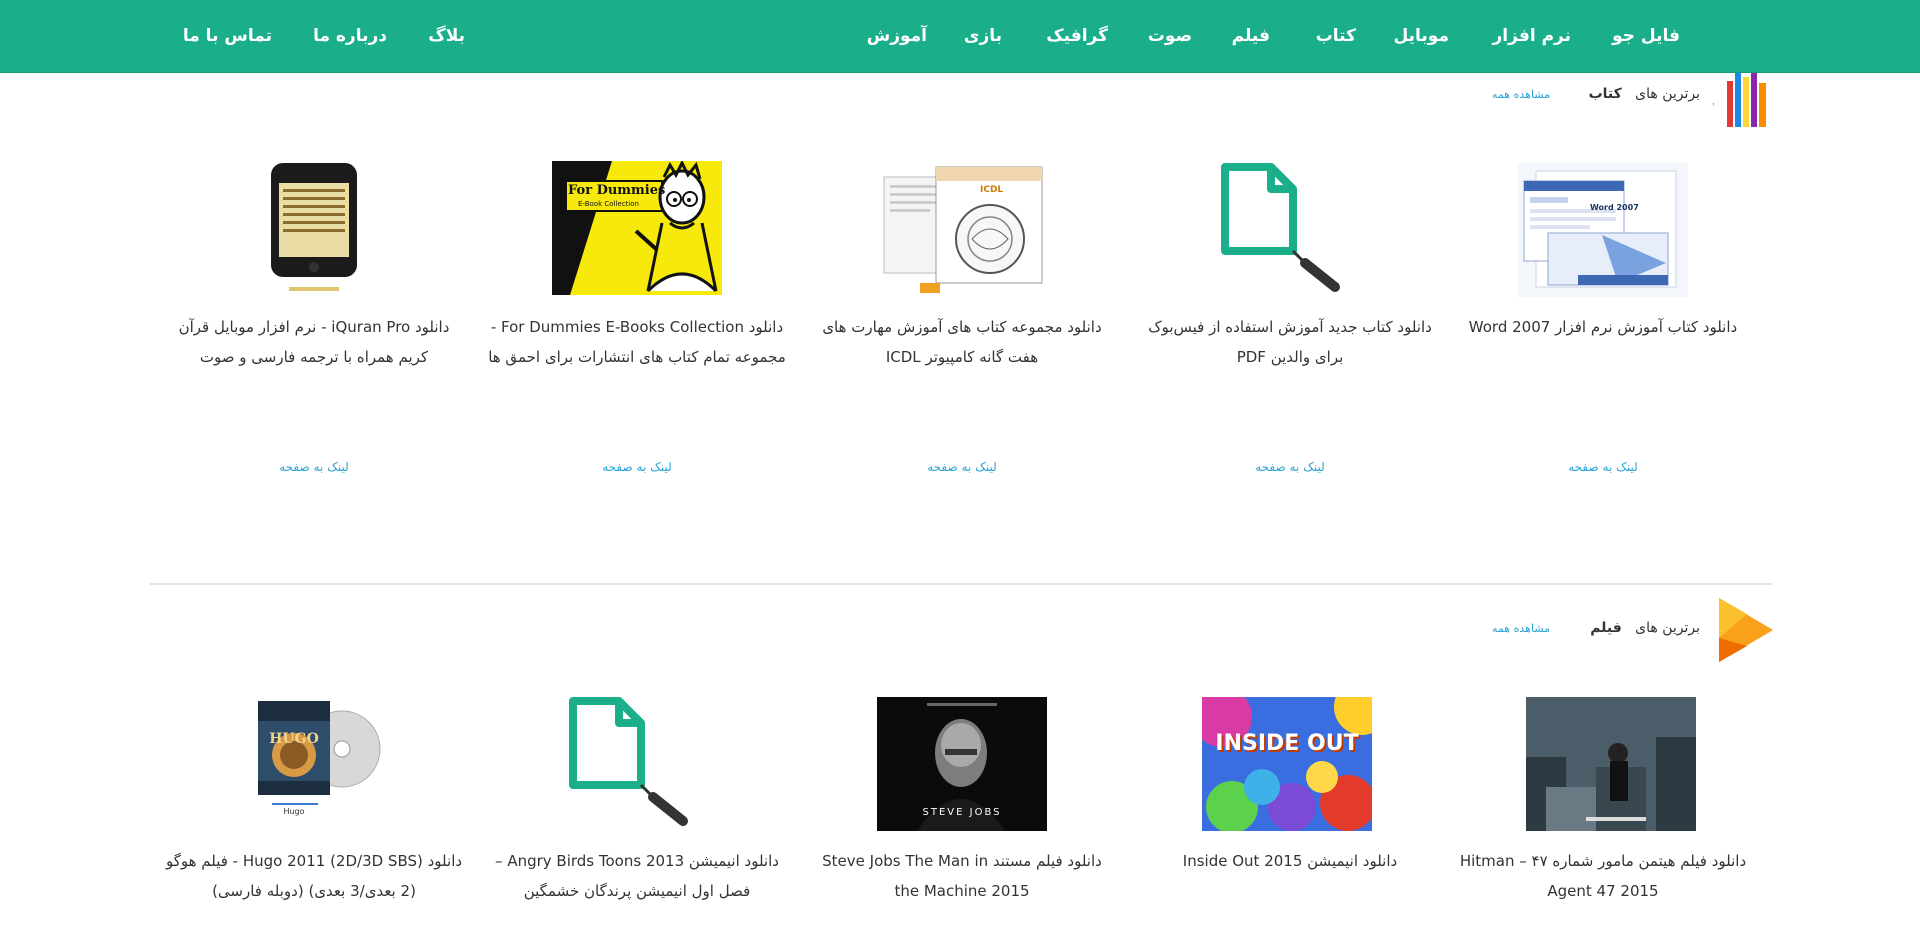 The width and height of the screenshot is (1920, 952). What do you see at coordinates (1290, 861) in the screenshot?
I see `movie-title: دانلود انیمیشن Inside Out 2015` at bounding box center [1290, 861].